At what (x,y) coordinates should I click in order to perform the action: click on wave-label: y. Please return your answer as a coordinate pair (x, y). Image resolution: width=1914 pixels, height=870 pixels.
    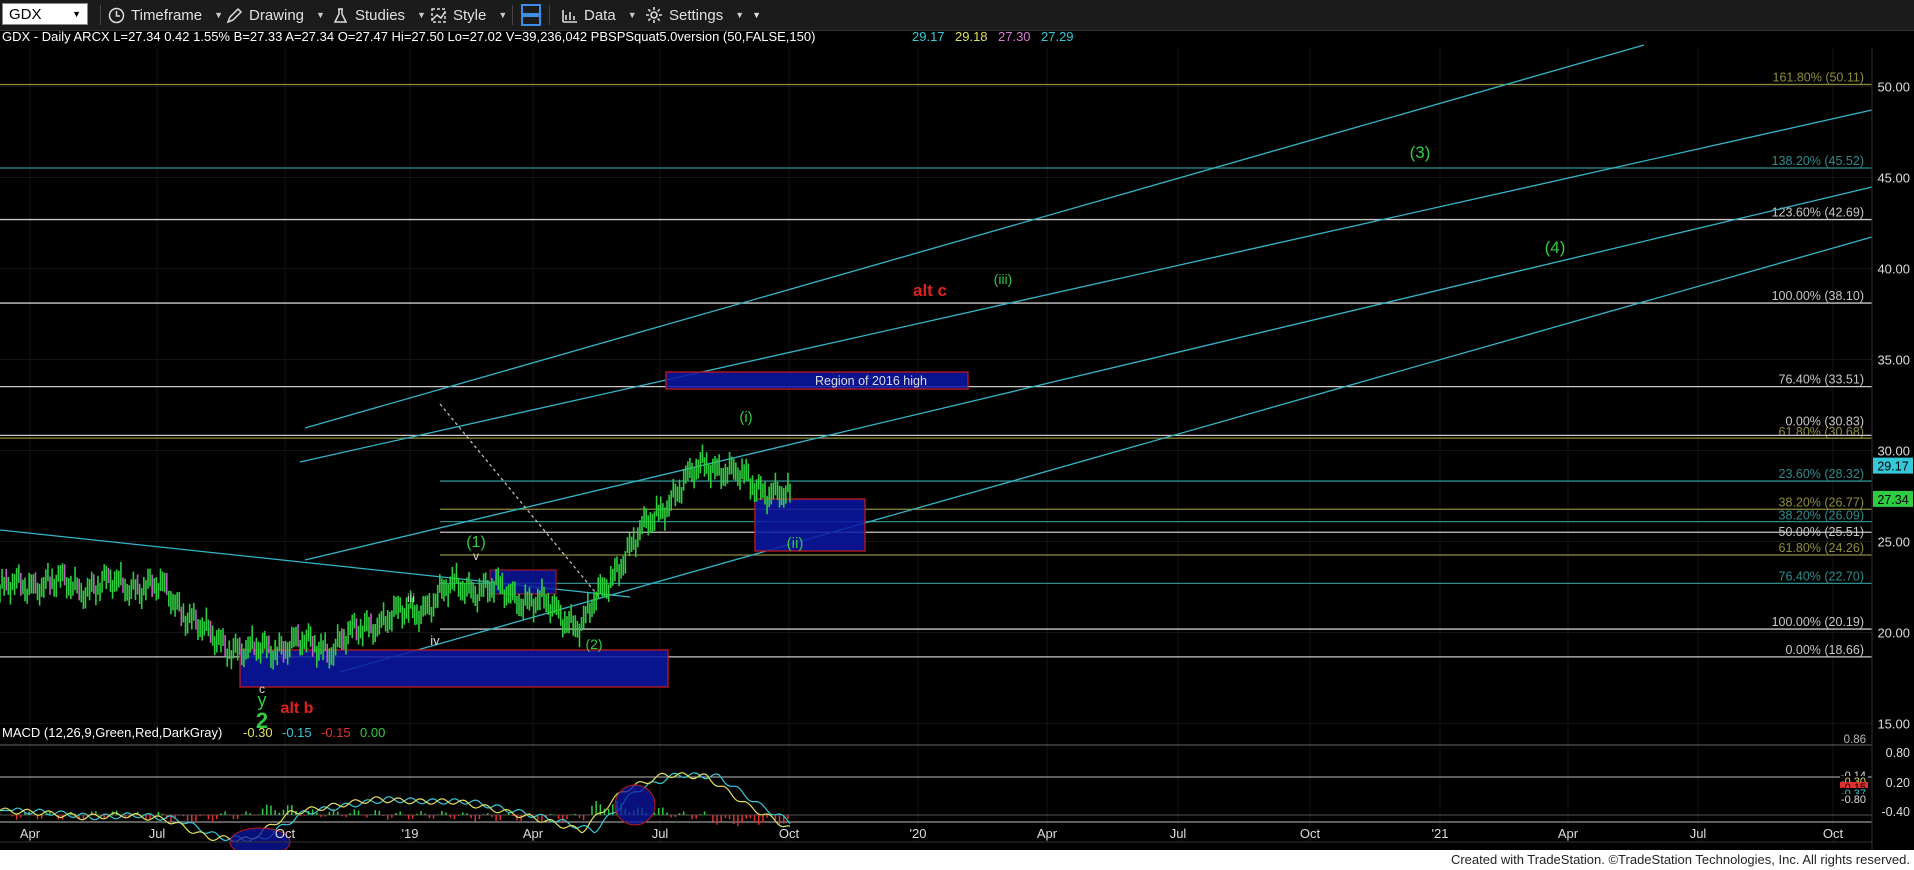
    Looking at the image, I should click on (262, 700).